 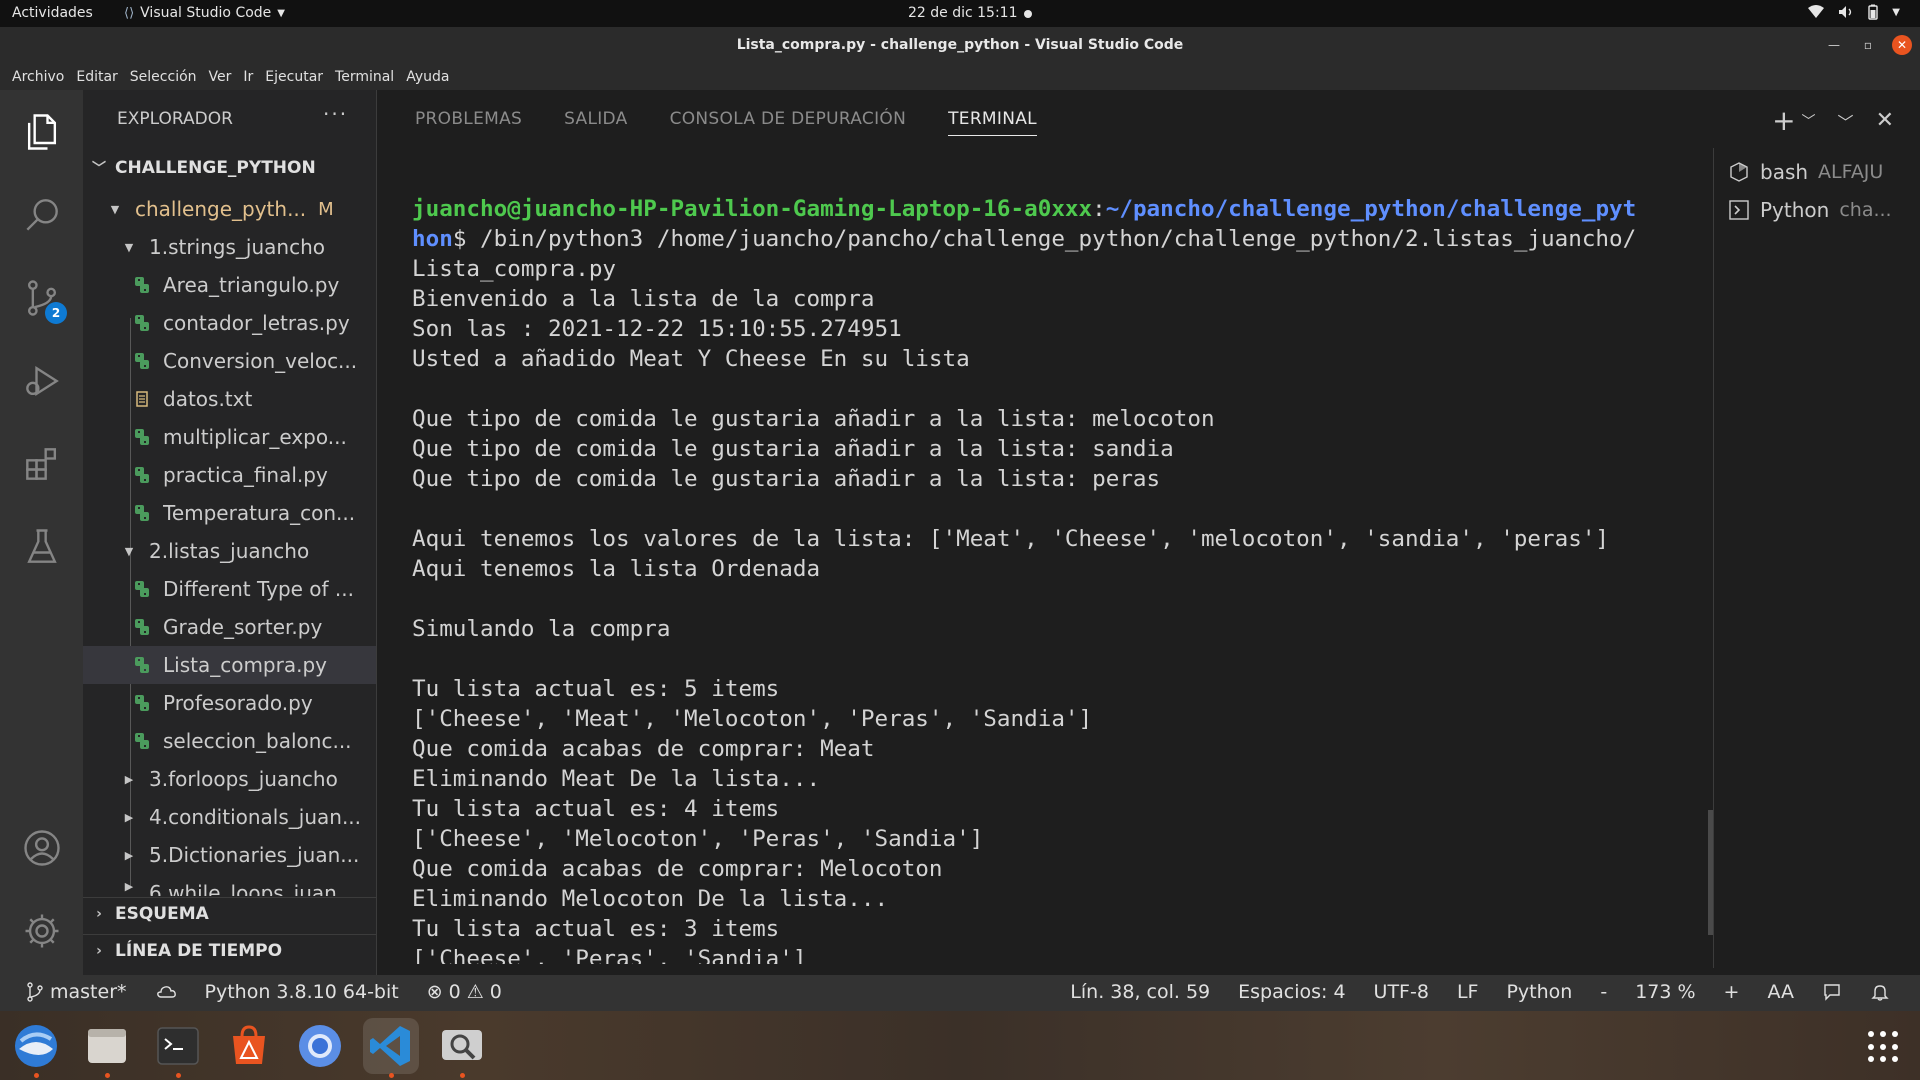 What do you see at coordinates (1732, 992) in the screenshot?
I see `zoom-in-button: +` at bounding box center [1732, 992].